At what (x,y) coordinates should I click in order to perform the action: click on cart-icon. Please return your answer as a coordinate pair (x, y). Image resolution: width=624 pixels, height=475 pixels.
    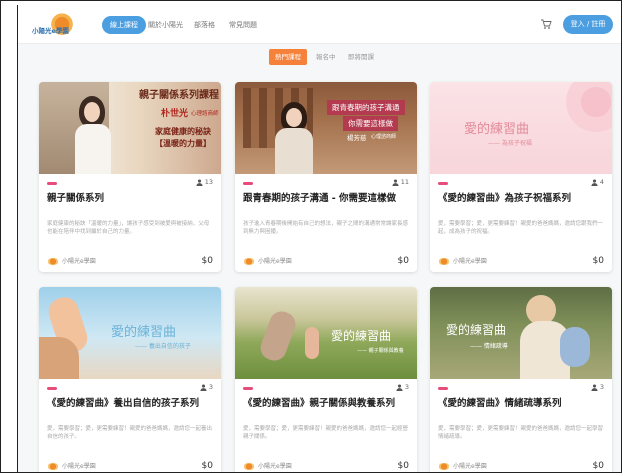
    Looking at the image, I should click on (546, 24).